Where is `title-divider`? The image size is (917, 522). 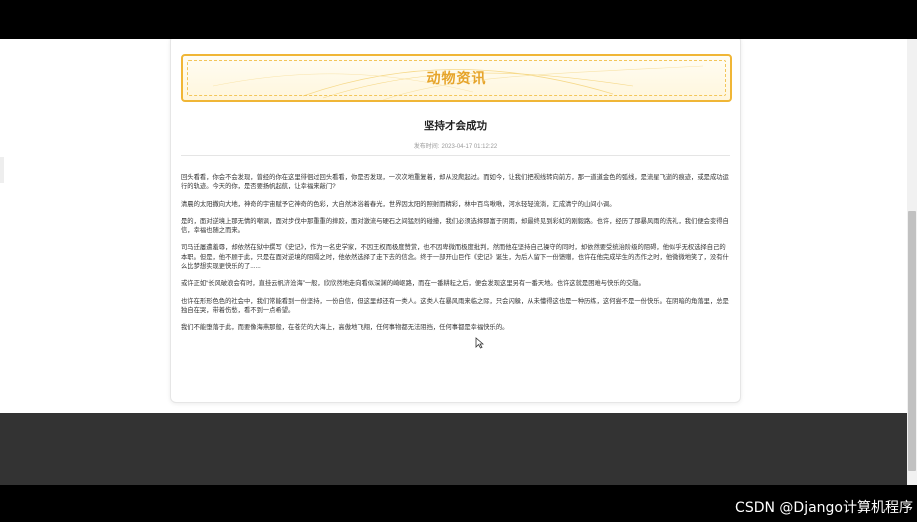 title-divider is located at coordinates (455, 155).